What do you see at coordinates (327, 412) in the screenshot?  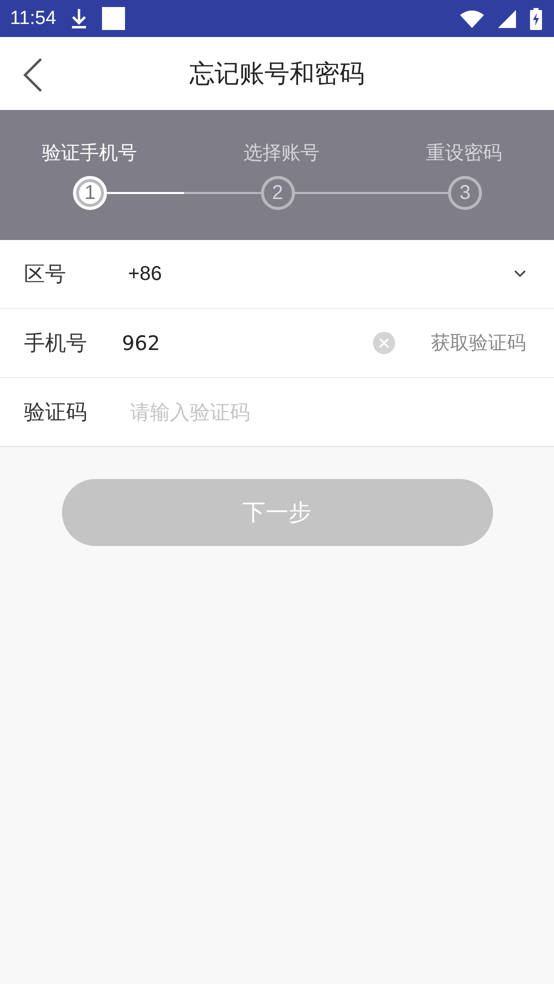 I see `code-field: 请输入验证码` at bounding box center [327, 412].